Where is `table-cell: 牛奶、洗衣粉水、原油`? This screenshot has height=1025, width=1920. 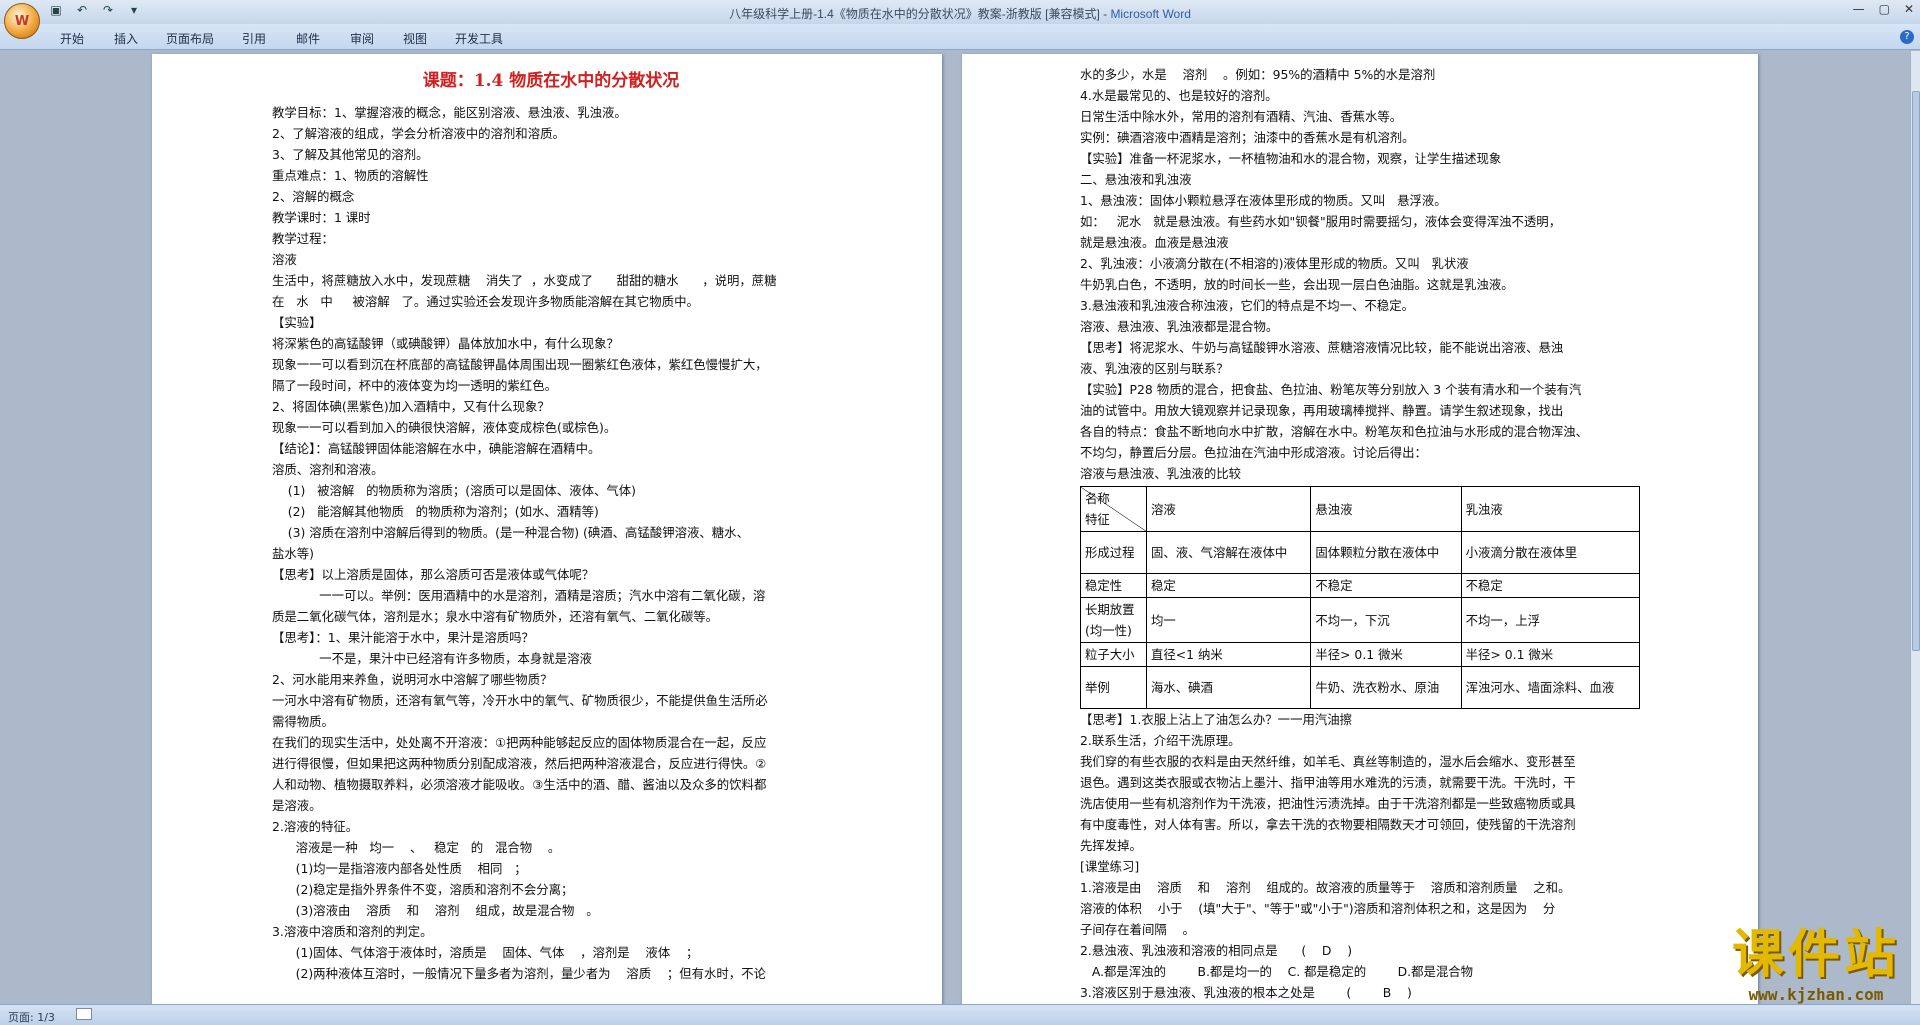 table-cell: 牛奶、洗衣粉水、原油 is located at coordinates (1386, 687).